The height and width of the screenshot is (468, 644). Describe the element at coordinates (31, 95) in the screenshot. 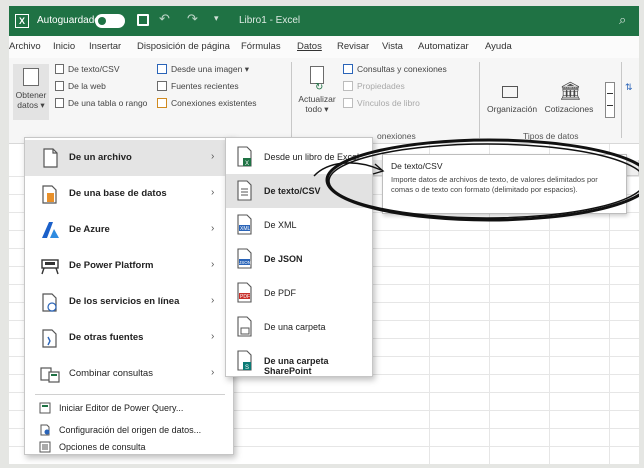

I see `get-data-label-1: Obtener` at that location.